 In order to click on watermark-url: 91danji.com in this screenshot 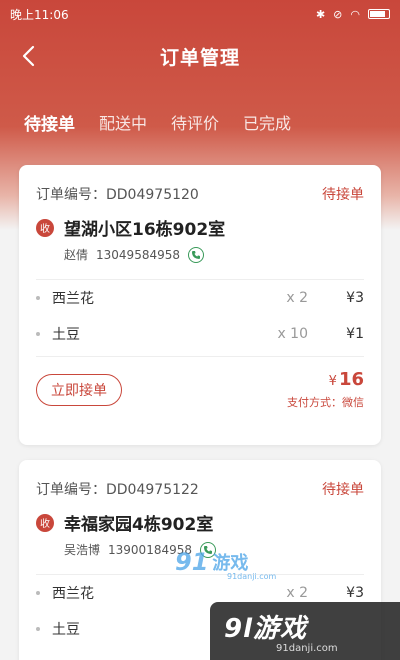, I will do `click(252, 576)`.